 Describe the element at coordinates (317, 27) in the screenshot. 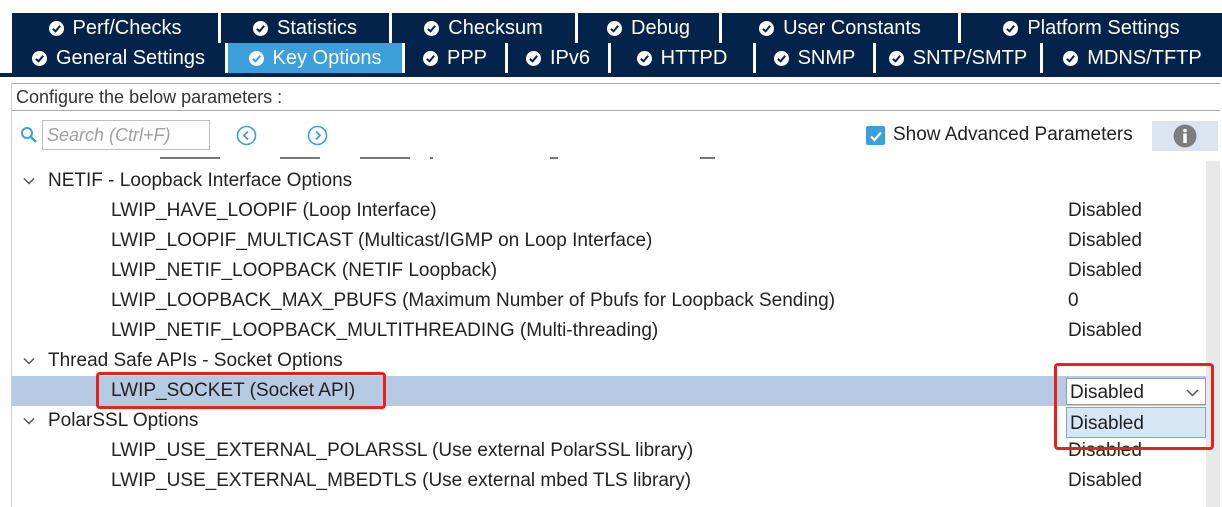

I see `tab-label: Statistics` at that location.